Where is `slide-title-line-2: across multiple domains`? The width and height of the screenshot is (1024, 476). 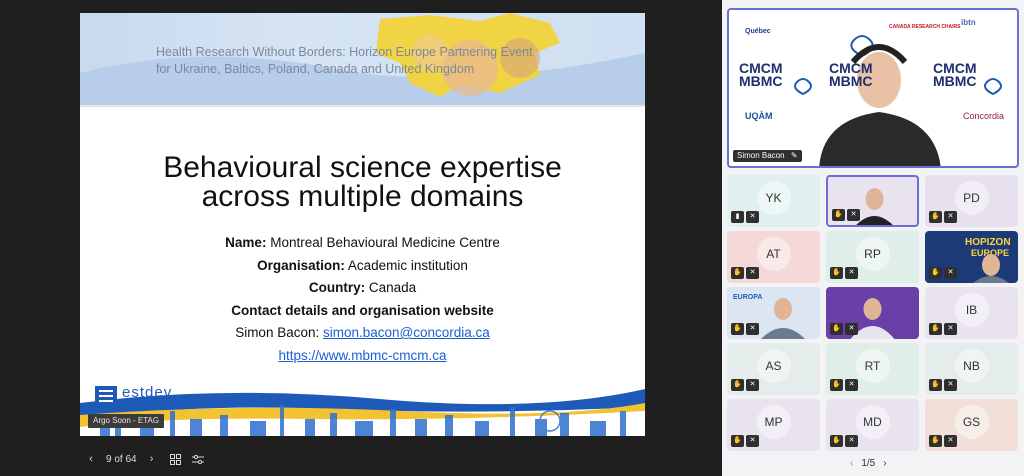 slide-title-line-2: across multiple domains is located at coordinates (362, 196).